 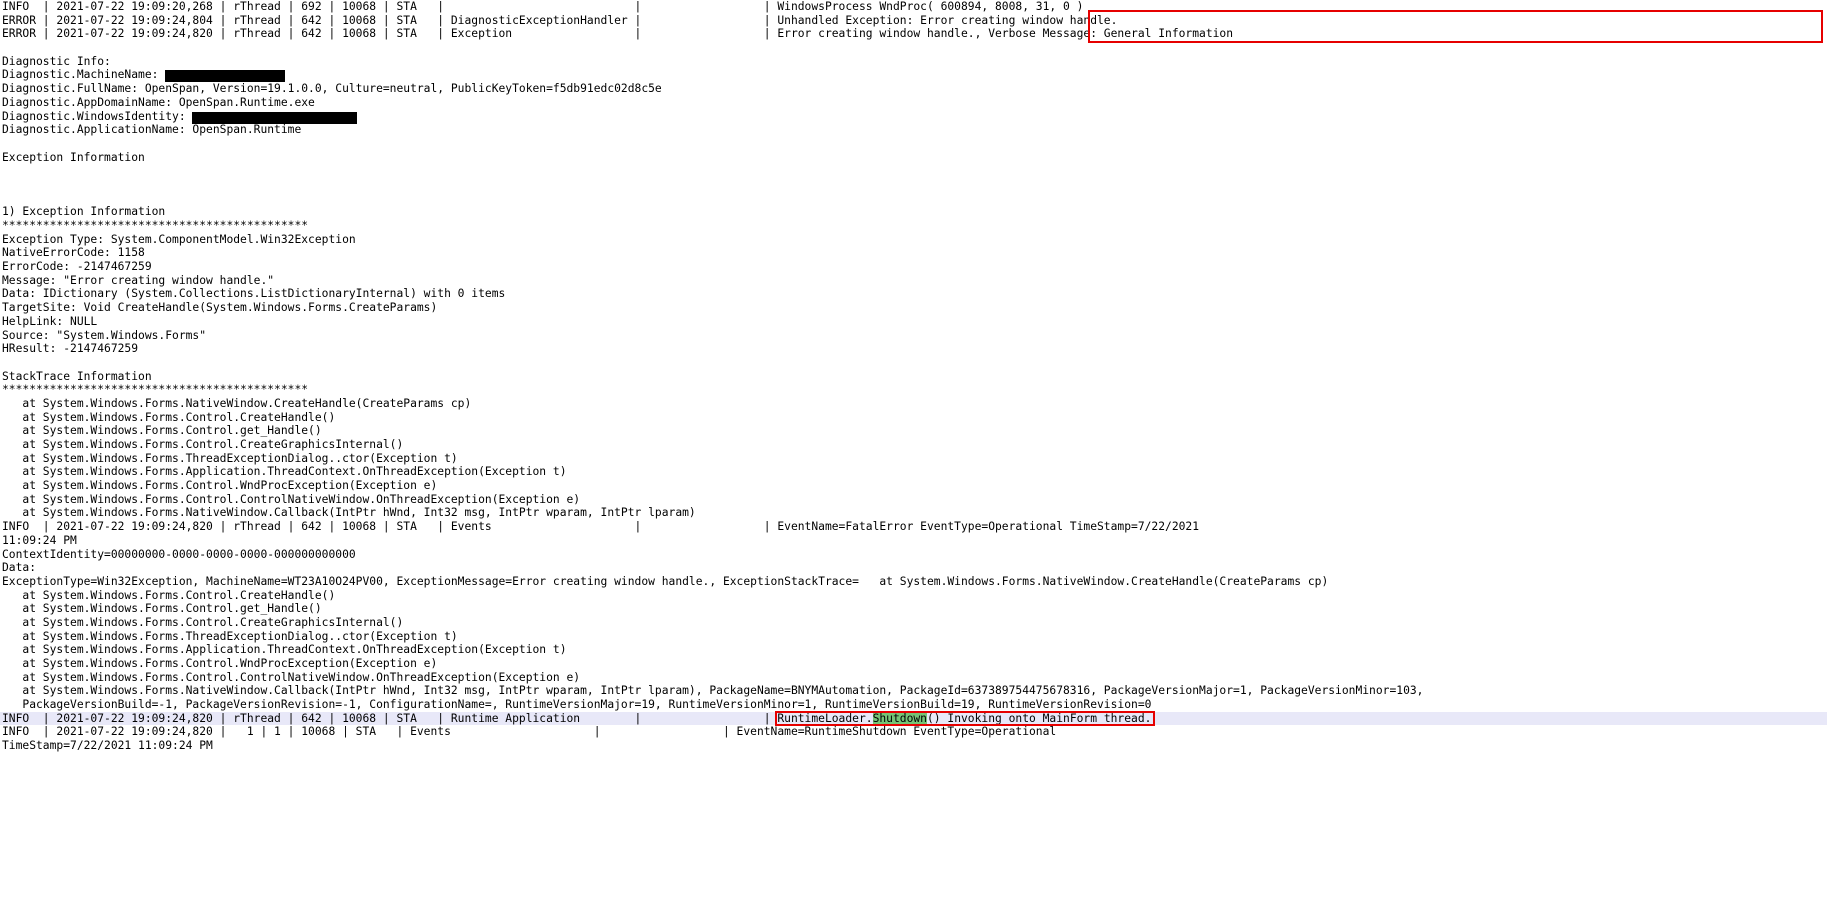 What do you see at coordinates (107, 746) in the screenshot?
I see `log-line: TimeStamp=7/22/2021 11:09:24 PM` at bounding box center [107, 746].